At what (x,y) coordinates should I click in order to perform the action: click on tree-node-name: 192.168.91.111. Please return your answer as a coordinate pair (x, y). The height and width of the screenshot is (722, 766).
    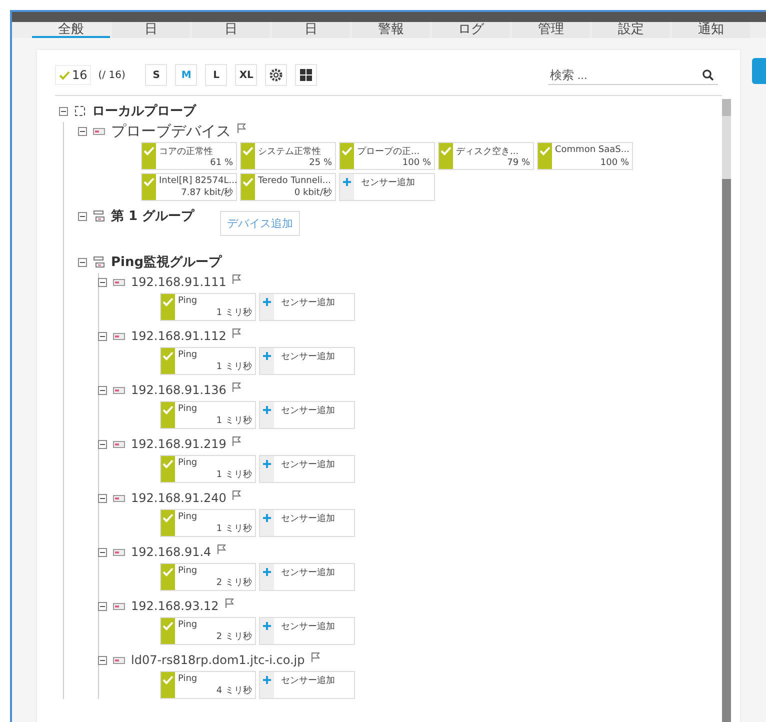
    Looking at the image, I should click on (178, 282).